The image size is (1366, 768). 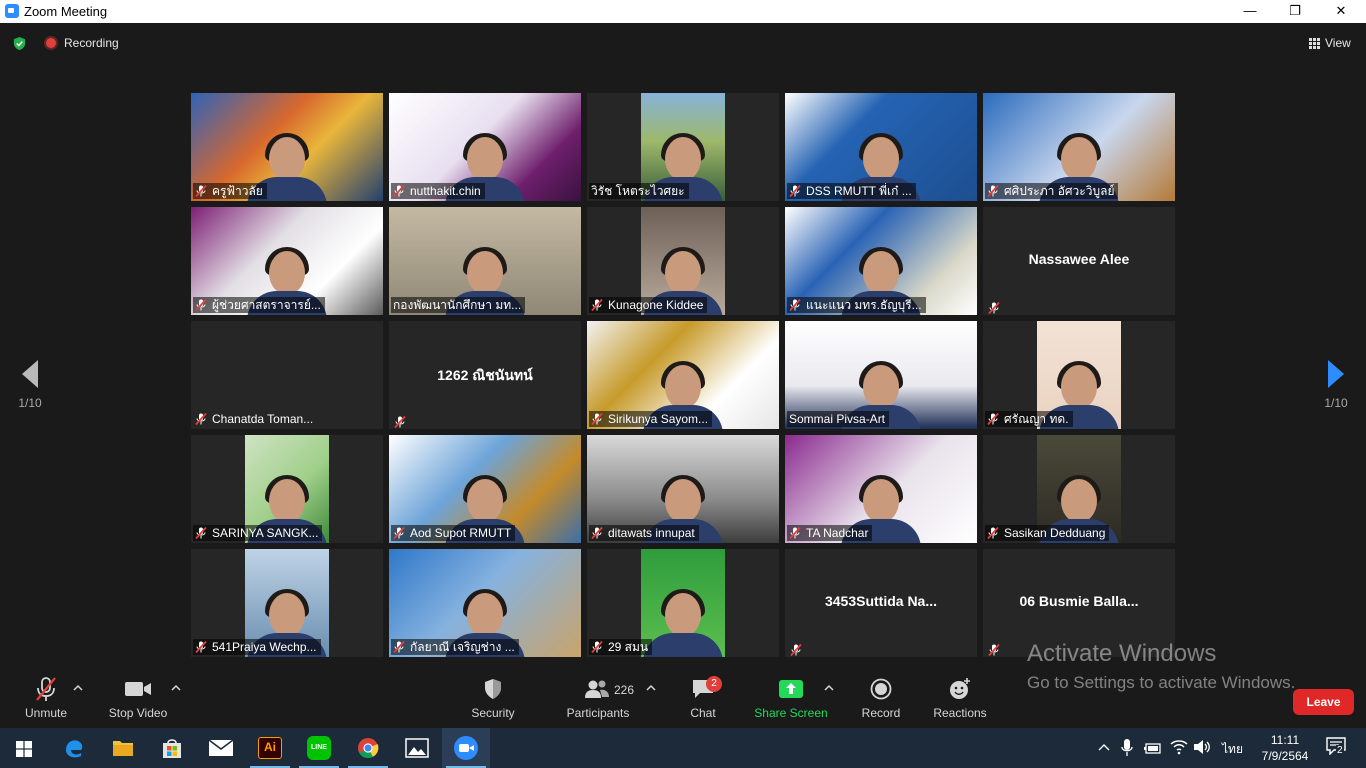 What do you see at coordinates (1323, 702) in the screenshot?
I see `leave-button: Leave` at bounding box center [1323, 702].